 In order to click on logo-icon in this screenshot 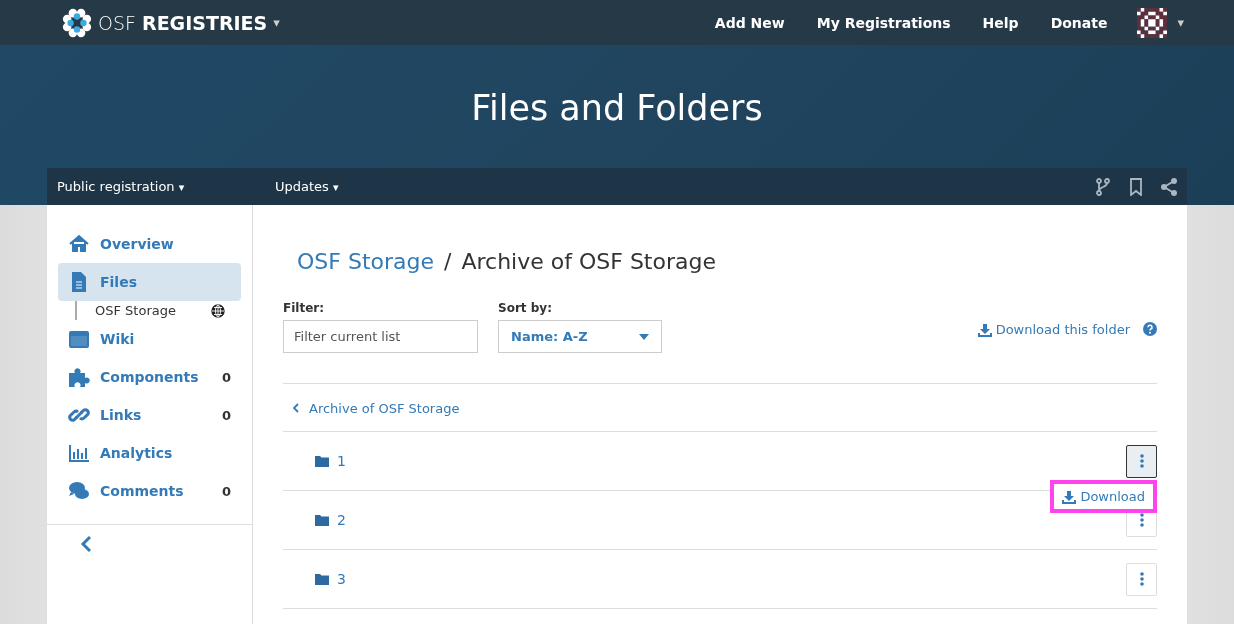, I will do `click(77, 22)`.